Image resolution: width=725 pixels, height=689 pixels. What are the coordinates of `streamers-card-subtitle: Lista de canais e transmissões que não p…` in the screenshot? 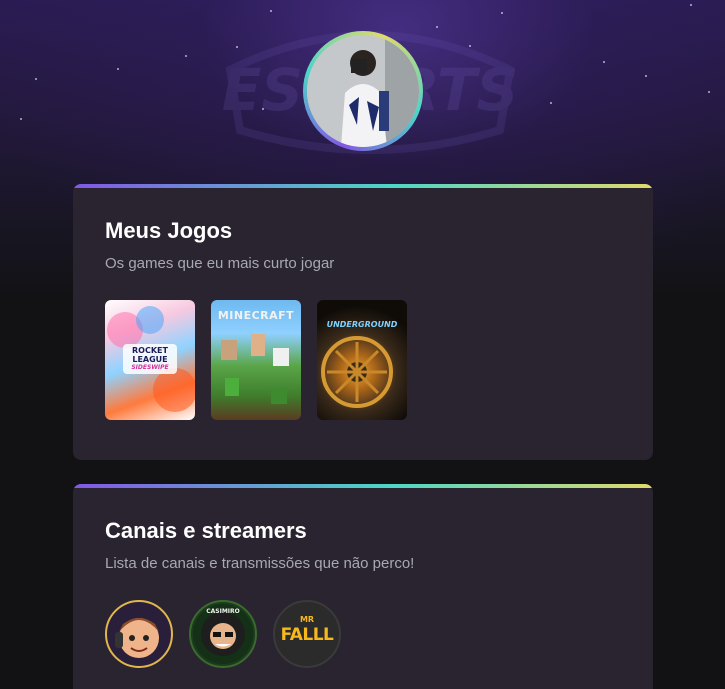 It's located at (260, 563).